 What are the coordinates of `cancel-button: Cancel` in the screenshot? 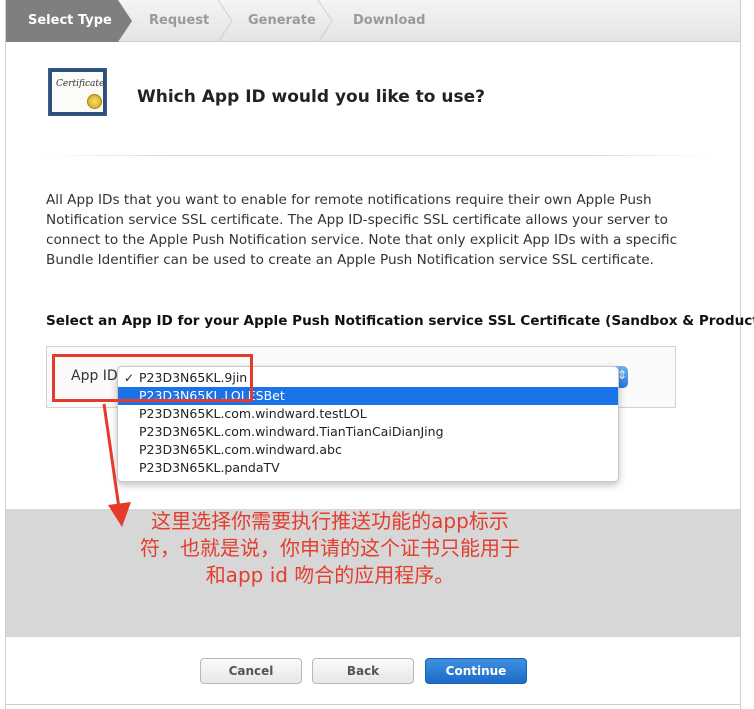 It's located at (251, 671).